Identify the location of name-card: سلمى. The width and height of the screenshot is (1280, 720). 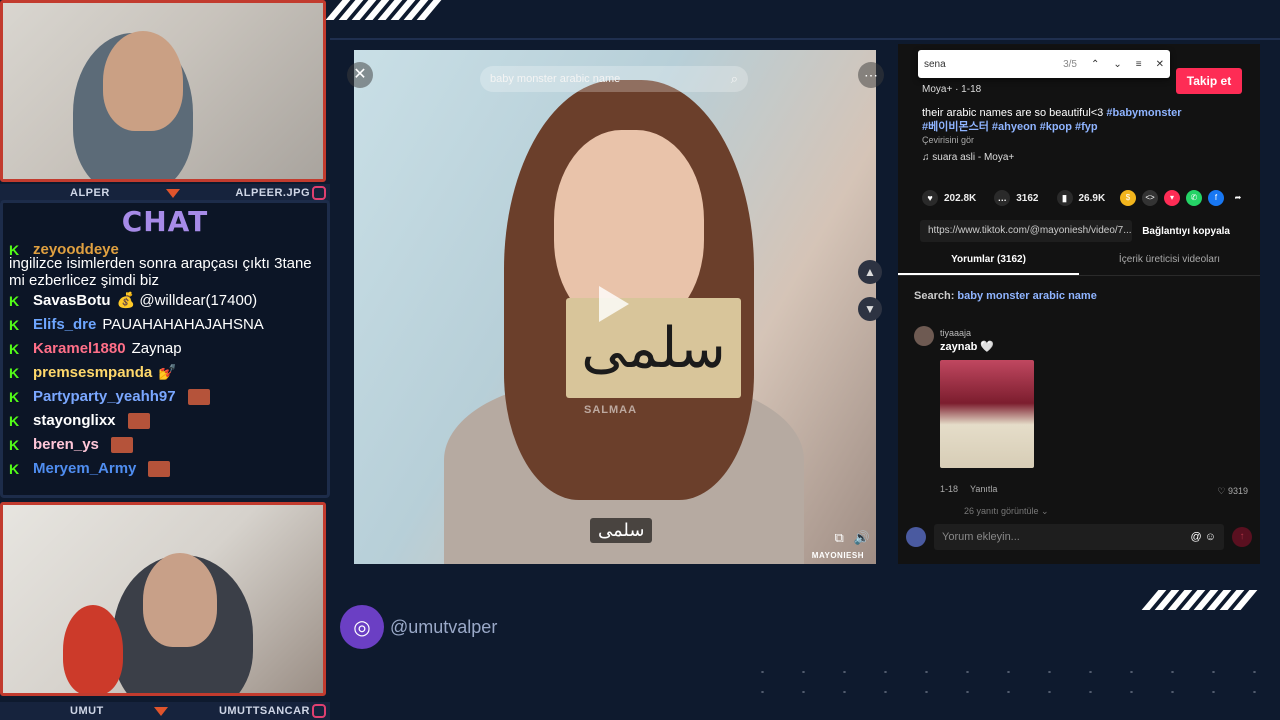
(653, 348).